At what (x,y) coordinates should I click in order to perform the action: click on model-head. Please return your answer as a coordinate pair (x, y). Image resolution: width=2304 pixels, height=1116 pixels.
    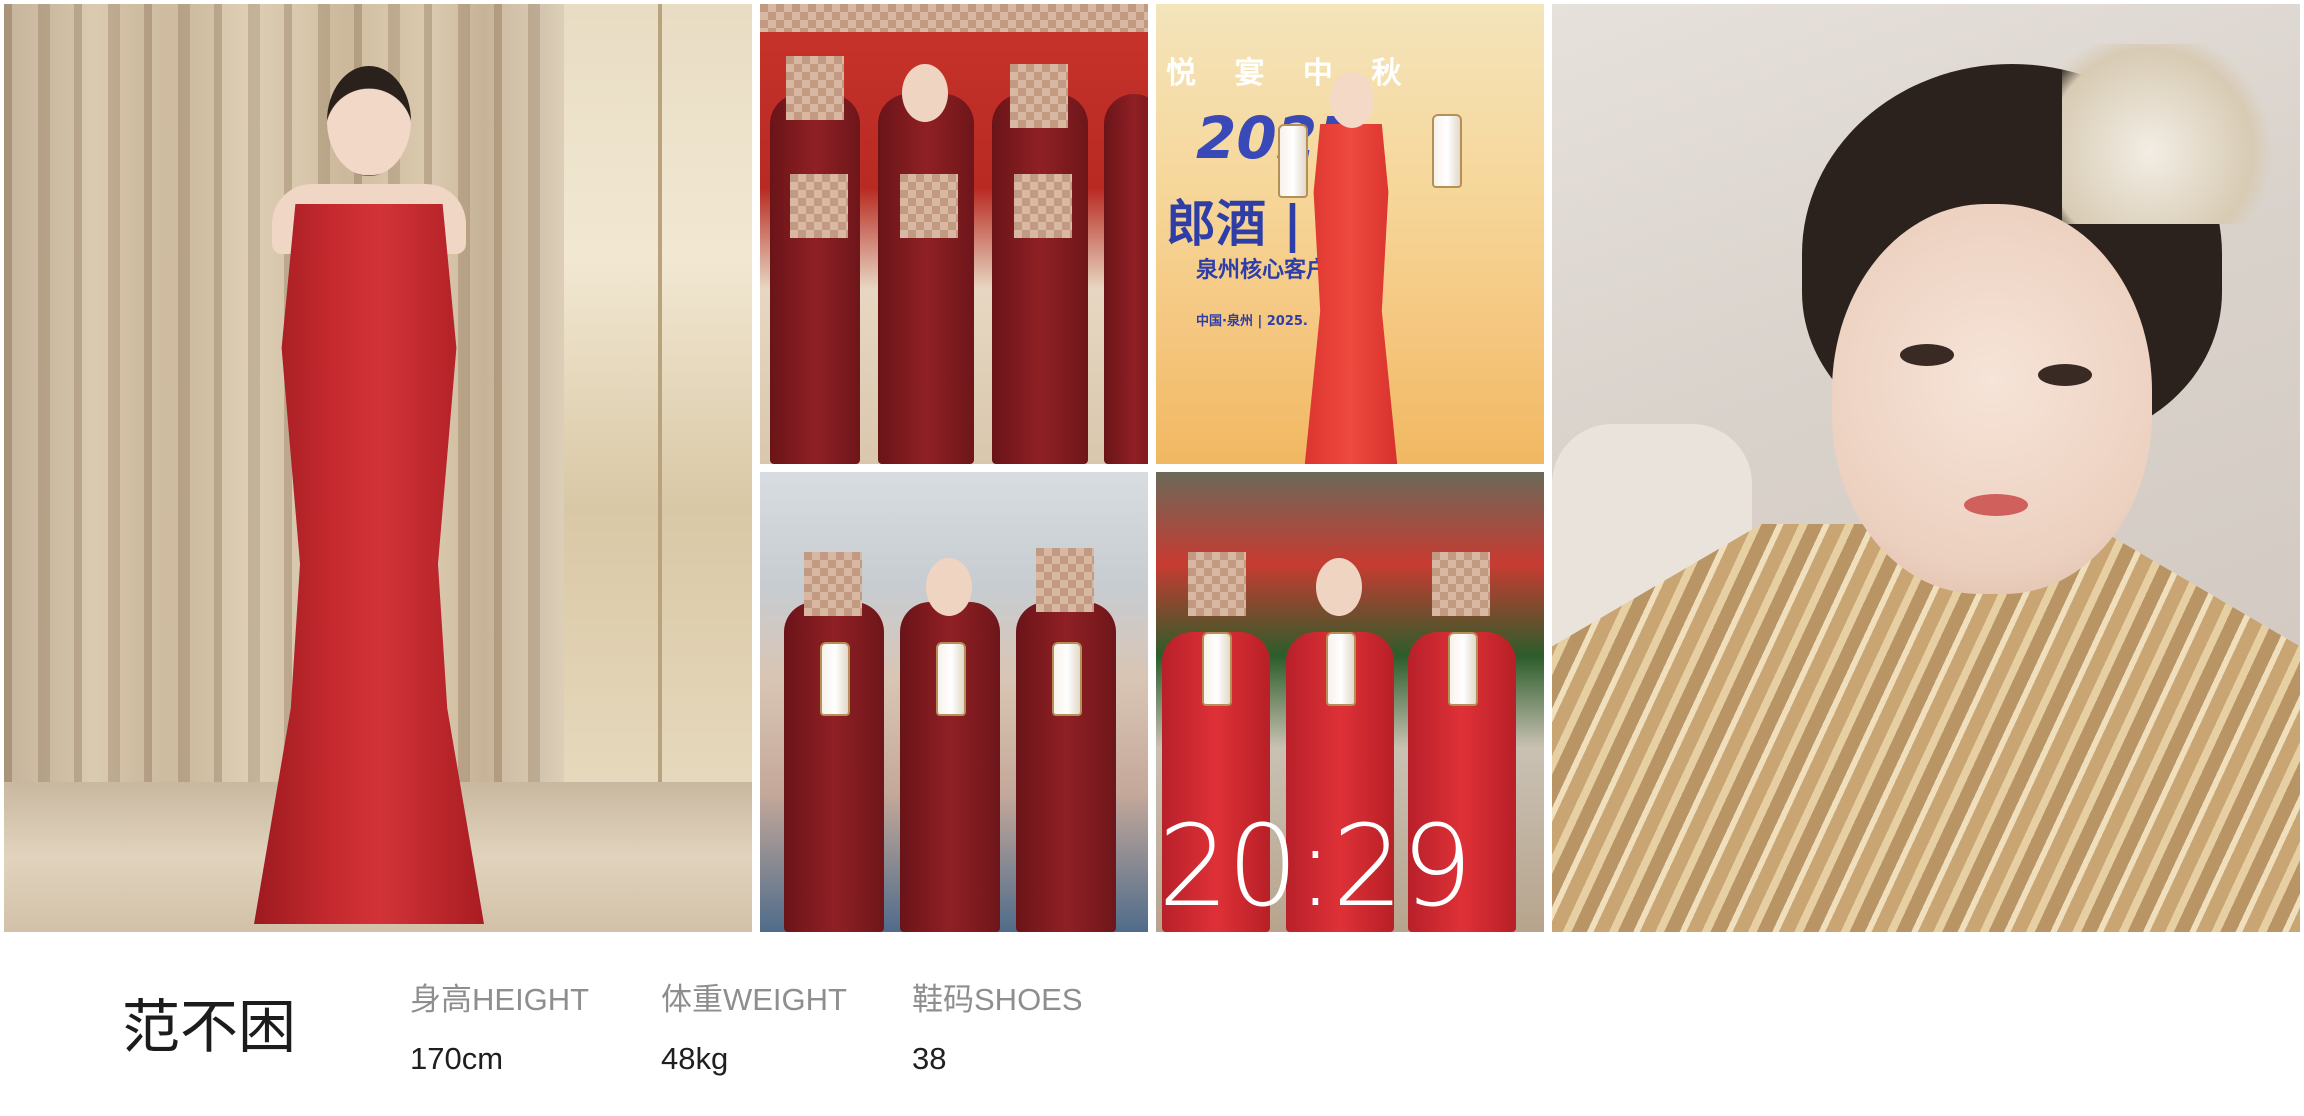
    Looking at the image, I should click on (369, 121).